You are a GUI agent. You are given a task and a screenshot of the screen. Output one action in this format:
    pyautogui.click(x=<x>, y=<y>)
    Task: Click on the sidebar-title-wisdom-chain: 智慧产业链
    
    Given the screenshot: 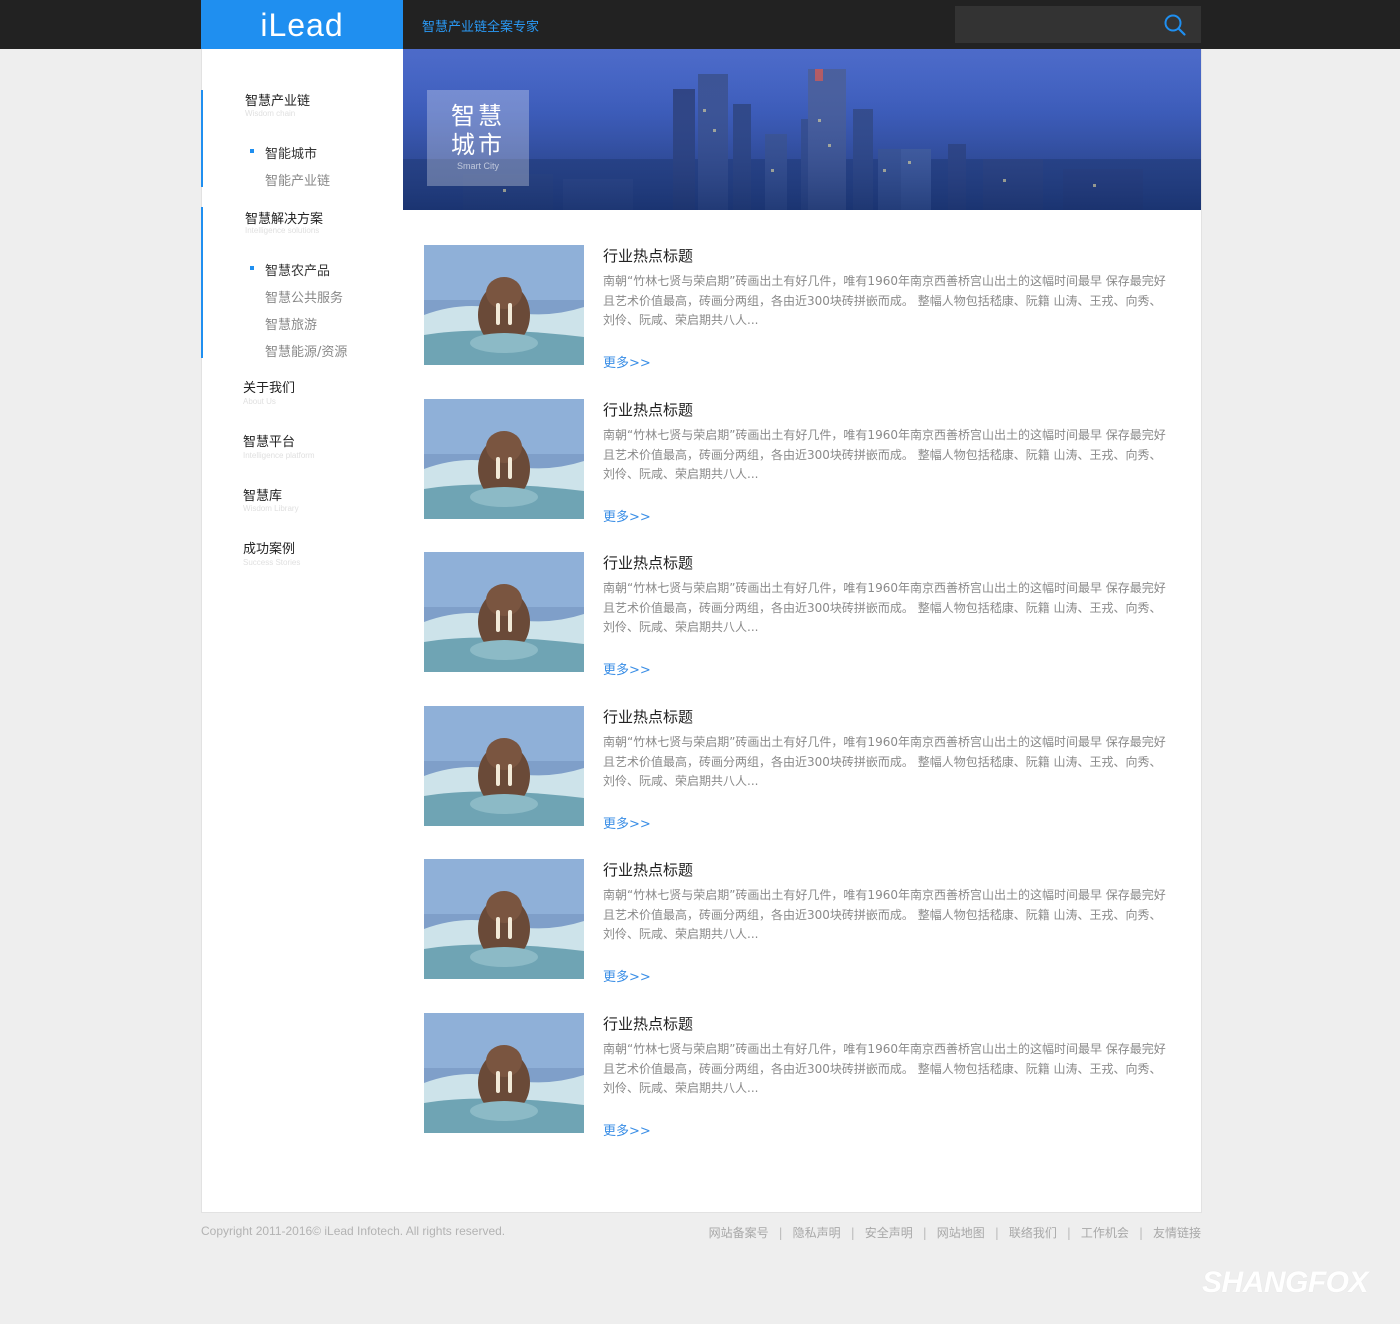 What is the action you would take?
    pyautogui.click(x=277, y=99)
    